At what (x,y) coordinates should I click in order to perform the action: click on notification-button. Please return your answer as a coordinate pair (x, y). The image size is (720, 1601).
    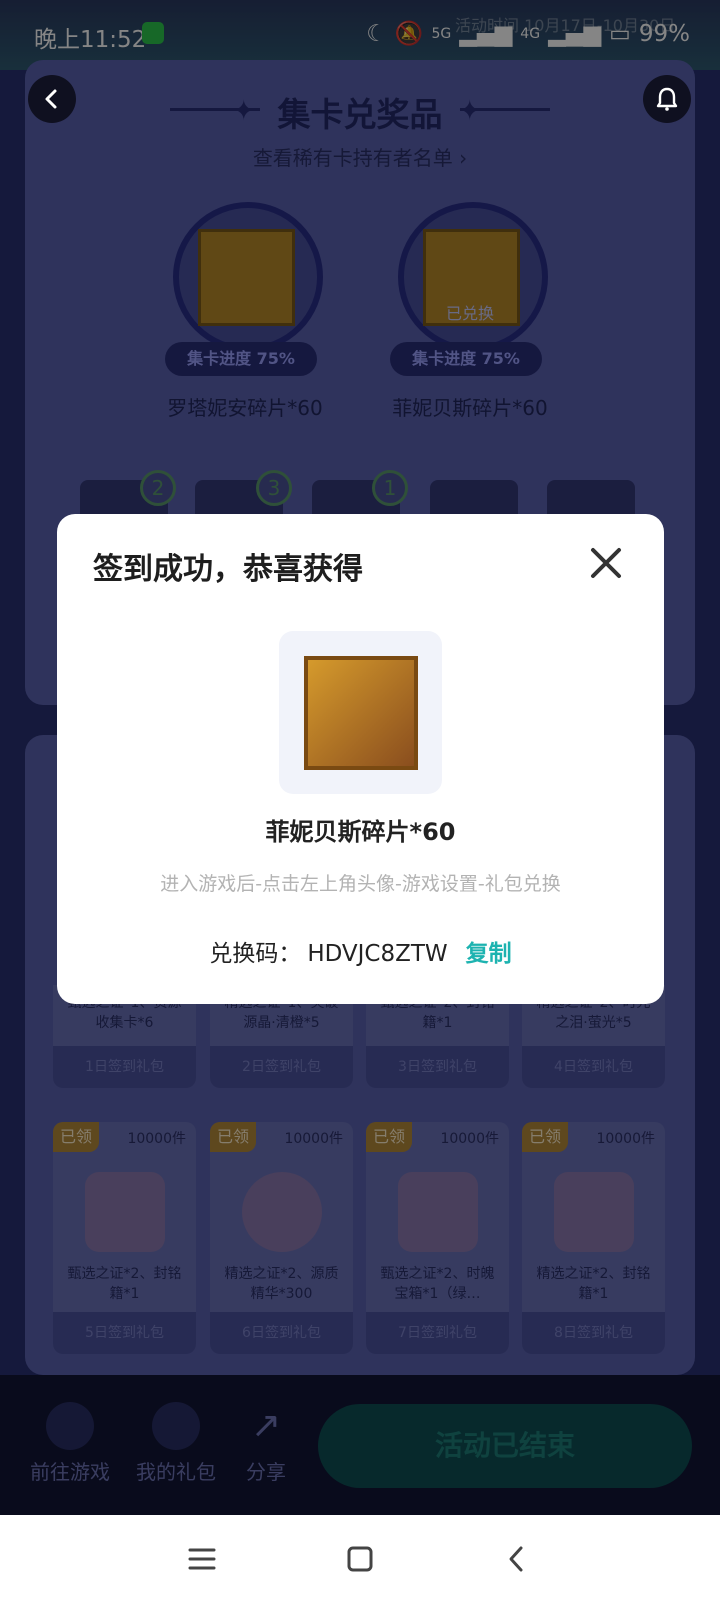
    Looking at the image, I should click on (667, 99).